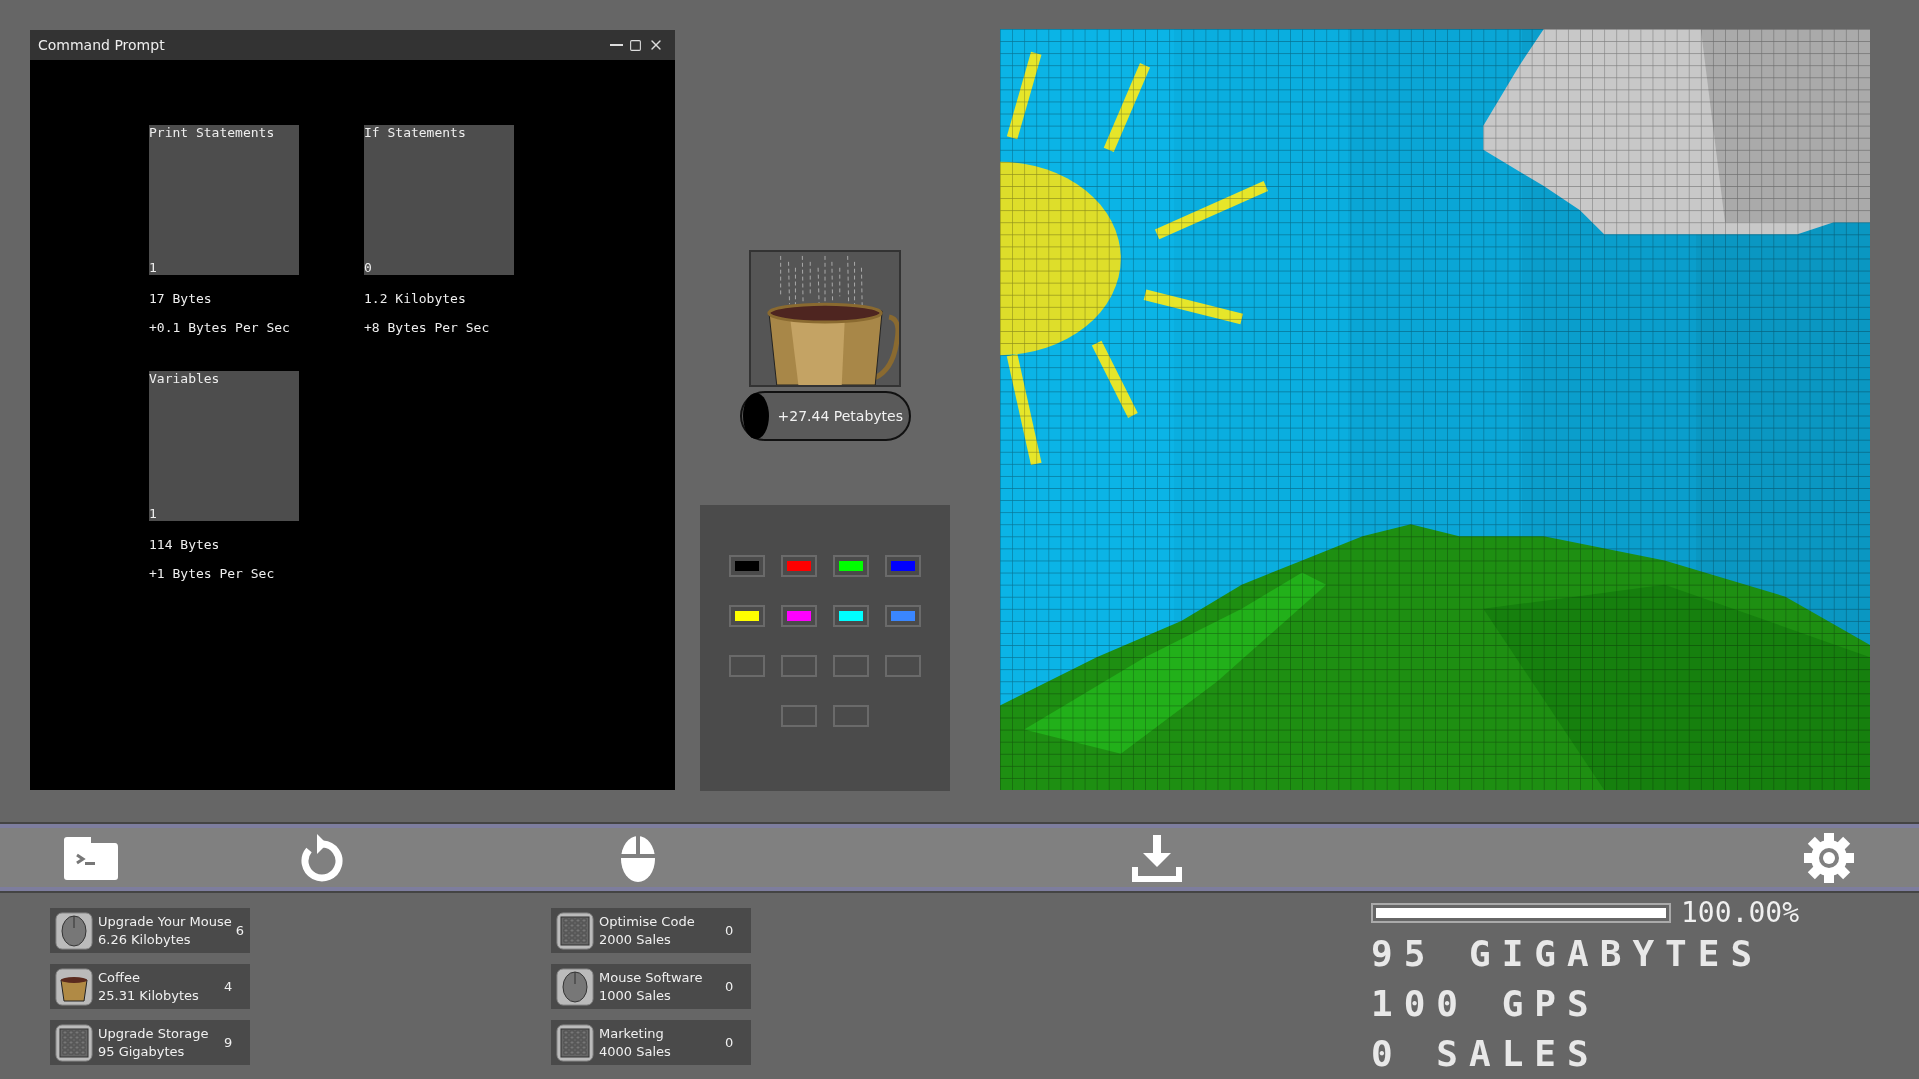 Image resolution: width=1919 pixels, height=1079 pixels. I want to click on minimize-icon, so click(616, 45).